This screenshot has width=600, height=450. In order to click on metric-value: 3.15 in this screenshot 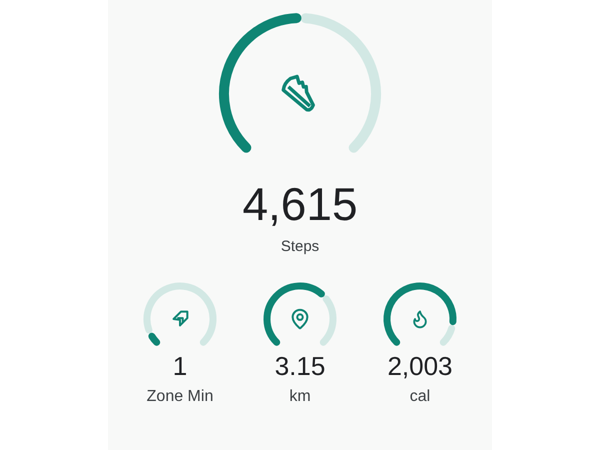, I will do `click(300, 365)`.